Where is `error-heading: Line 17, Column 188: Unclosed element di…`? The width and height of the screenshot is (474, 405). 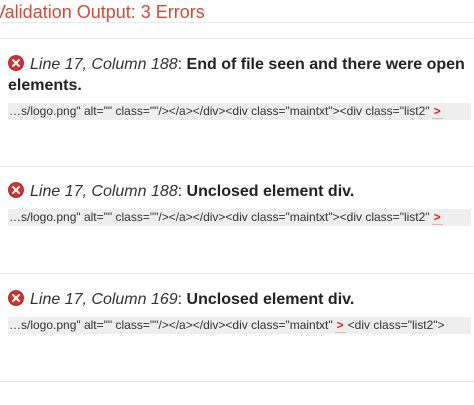
error-heading: Line 17, Column 188: Unclosed element di… is located at coordinates (241, 191).